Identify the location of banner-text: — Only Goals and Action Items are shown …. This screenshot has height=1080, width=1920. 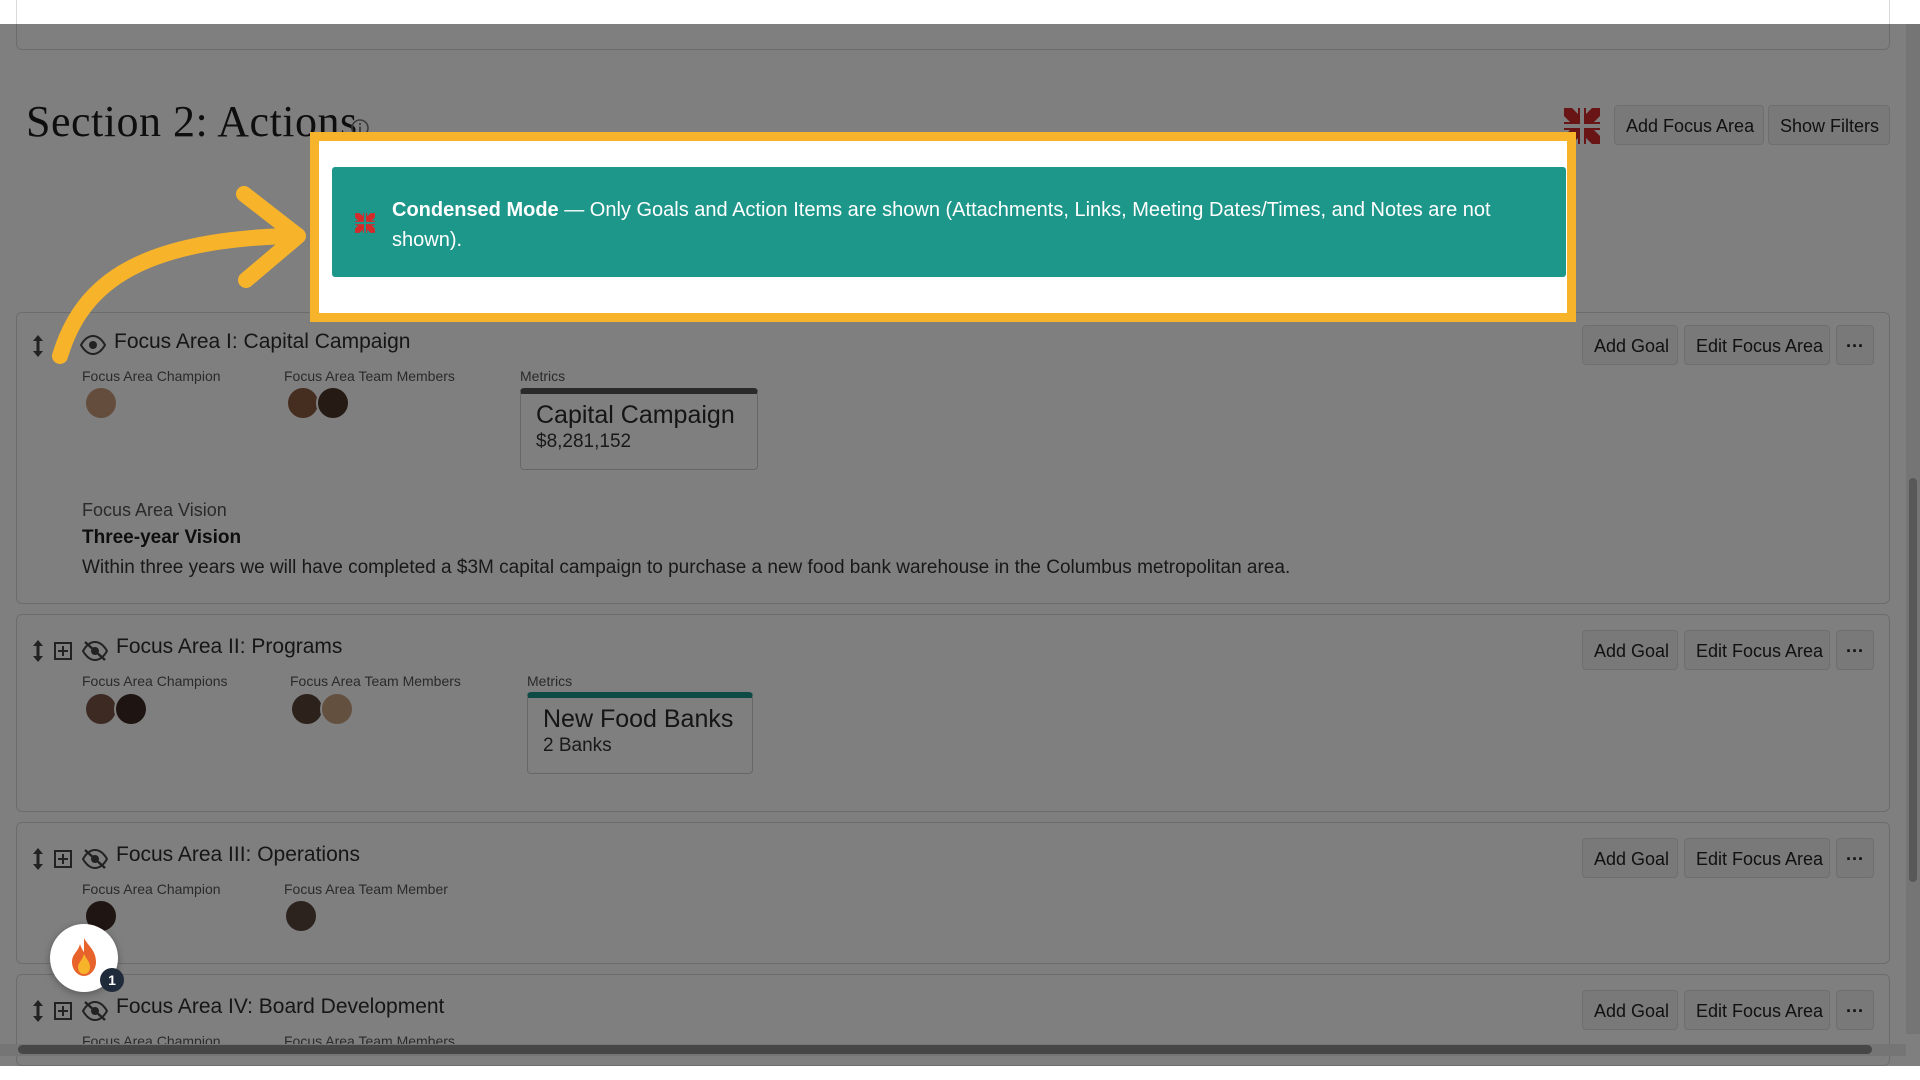
(1024, 210).